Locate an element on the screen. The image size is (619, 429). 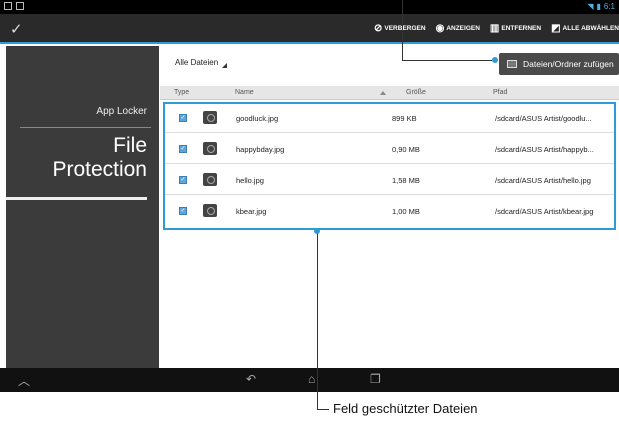
remove-label: ENTFERNEN is located at coordinates (521, 28).